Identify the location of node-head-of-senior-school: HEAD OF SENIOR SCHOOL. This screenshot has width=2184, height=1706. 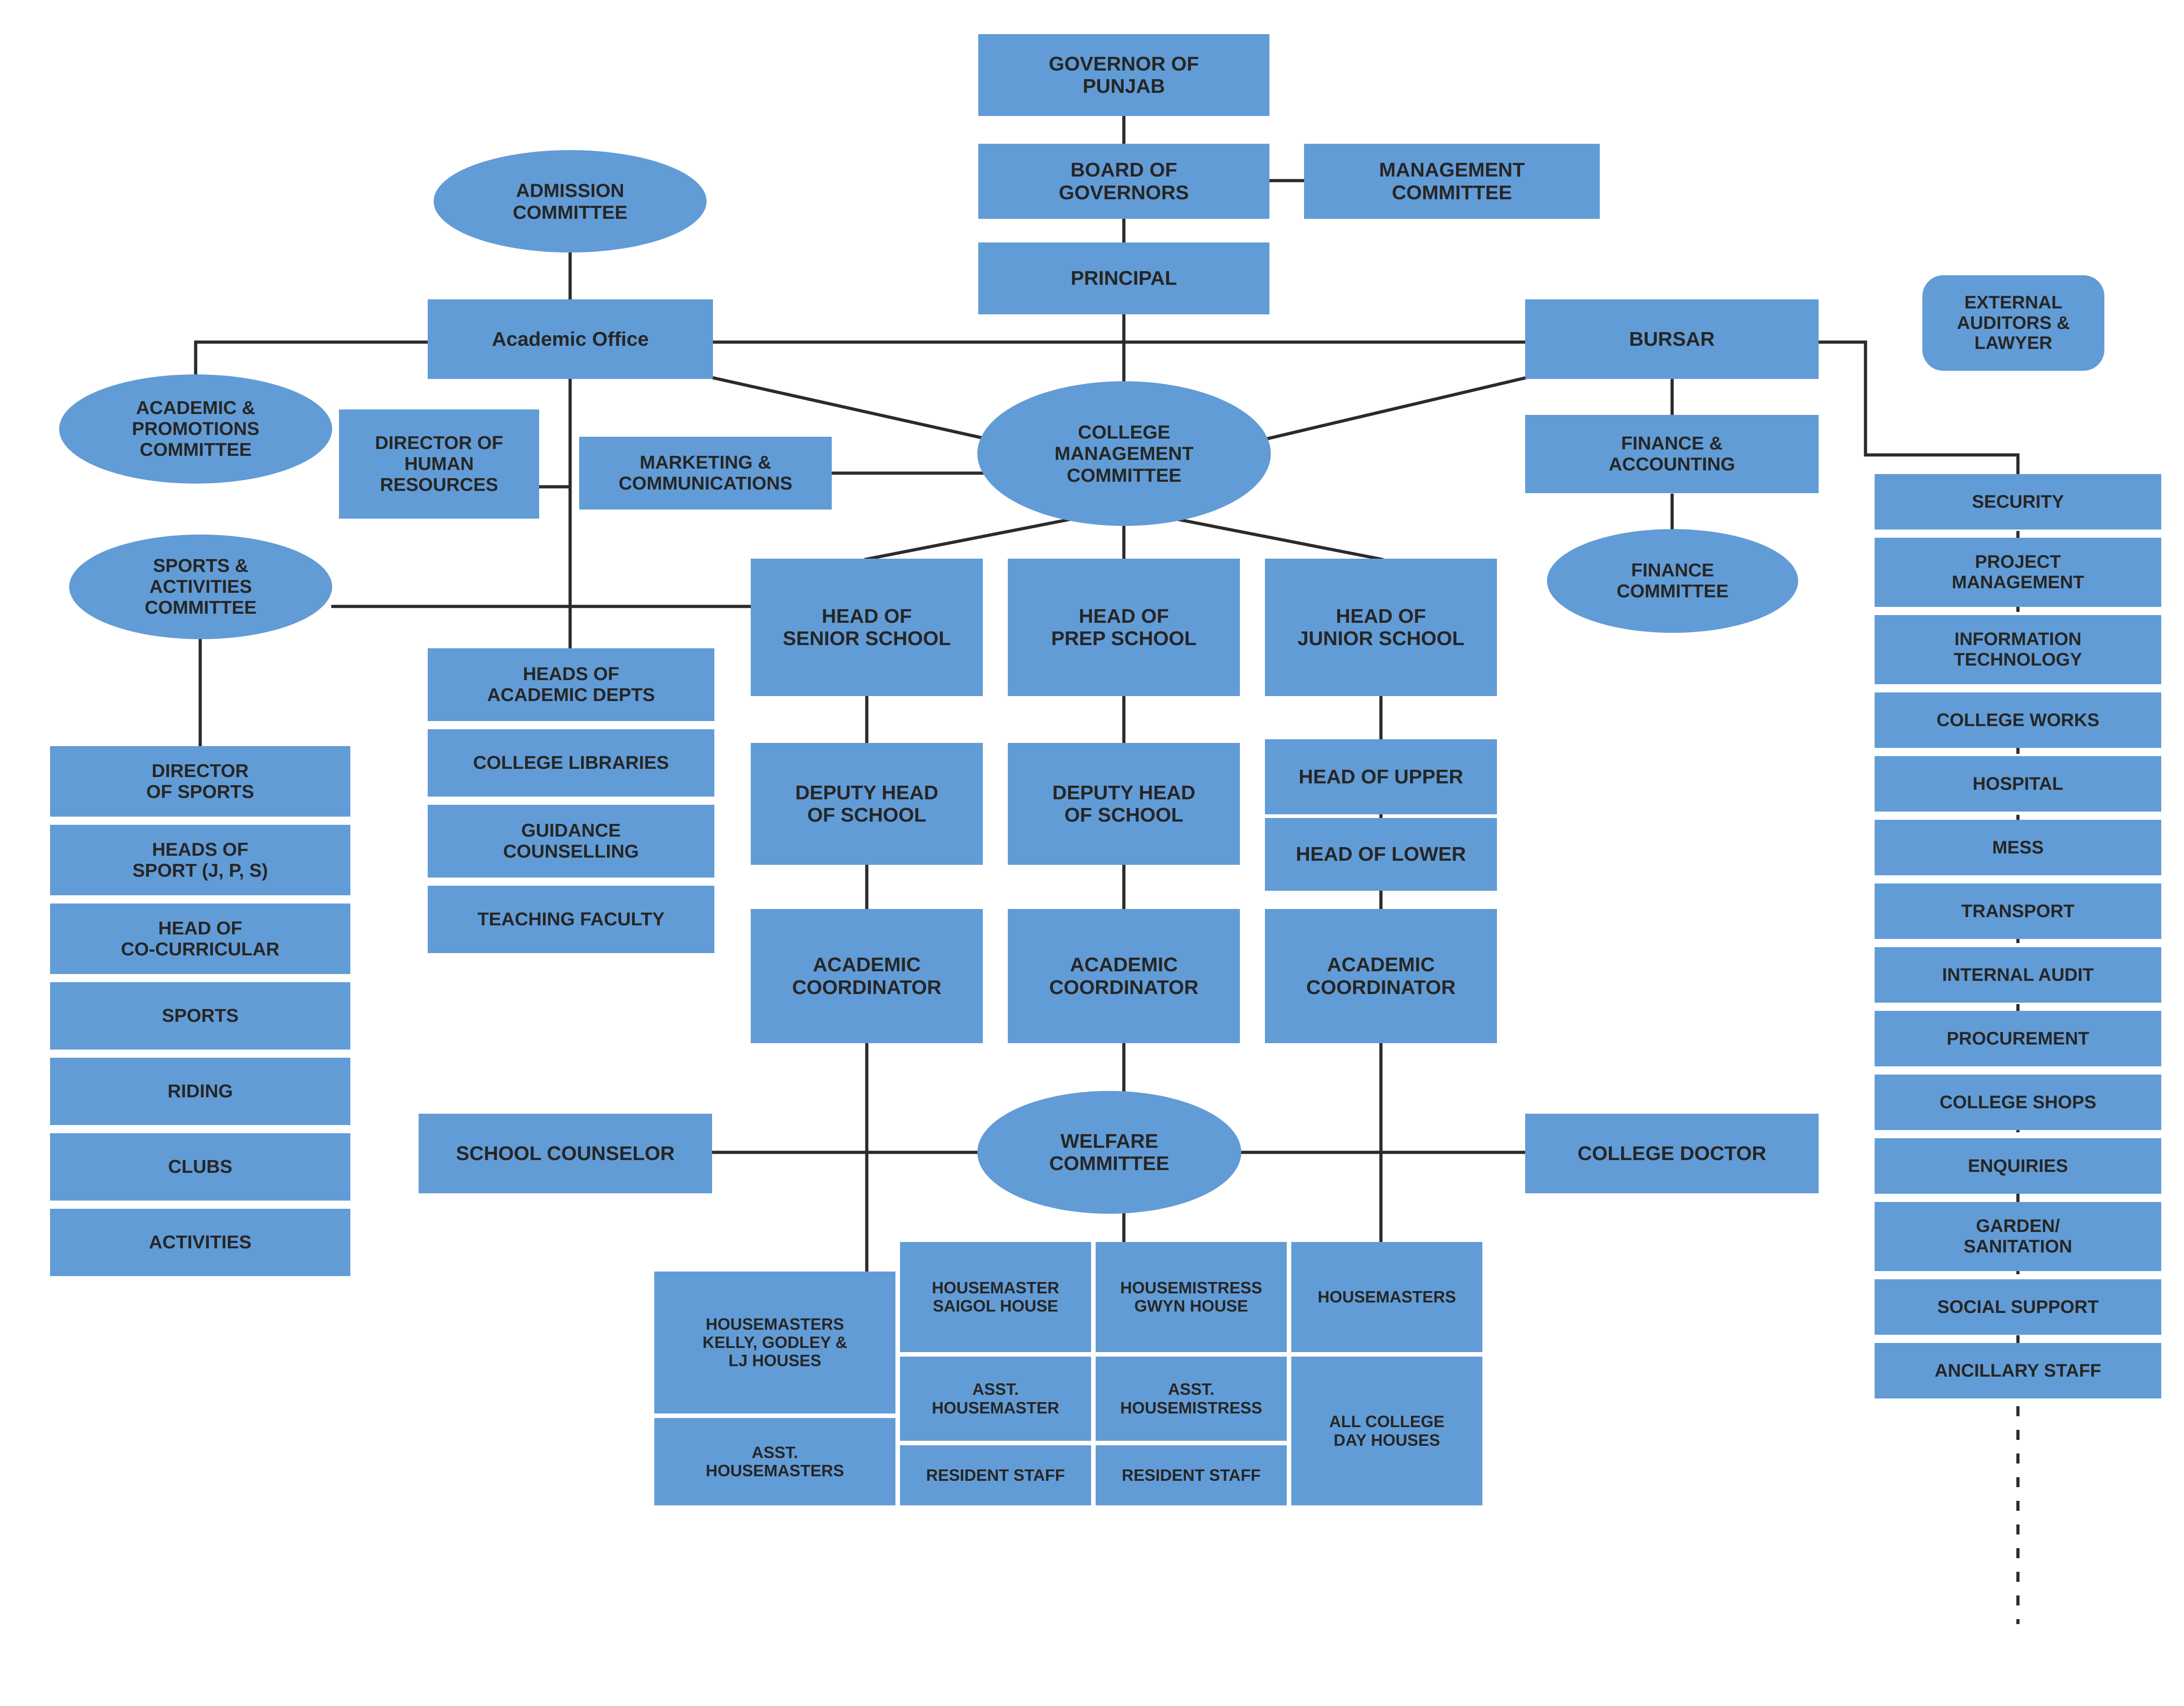
(867, 627).